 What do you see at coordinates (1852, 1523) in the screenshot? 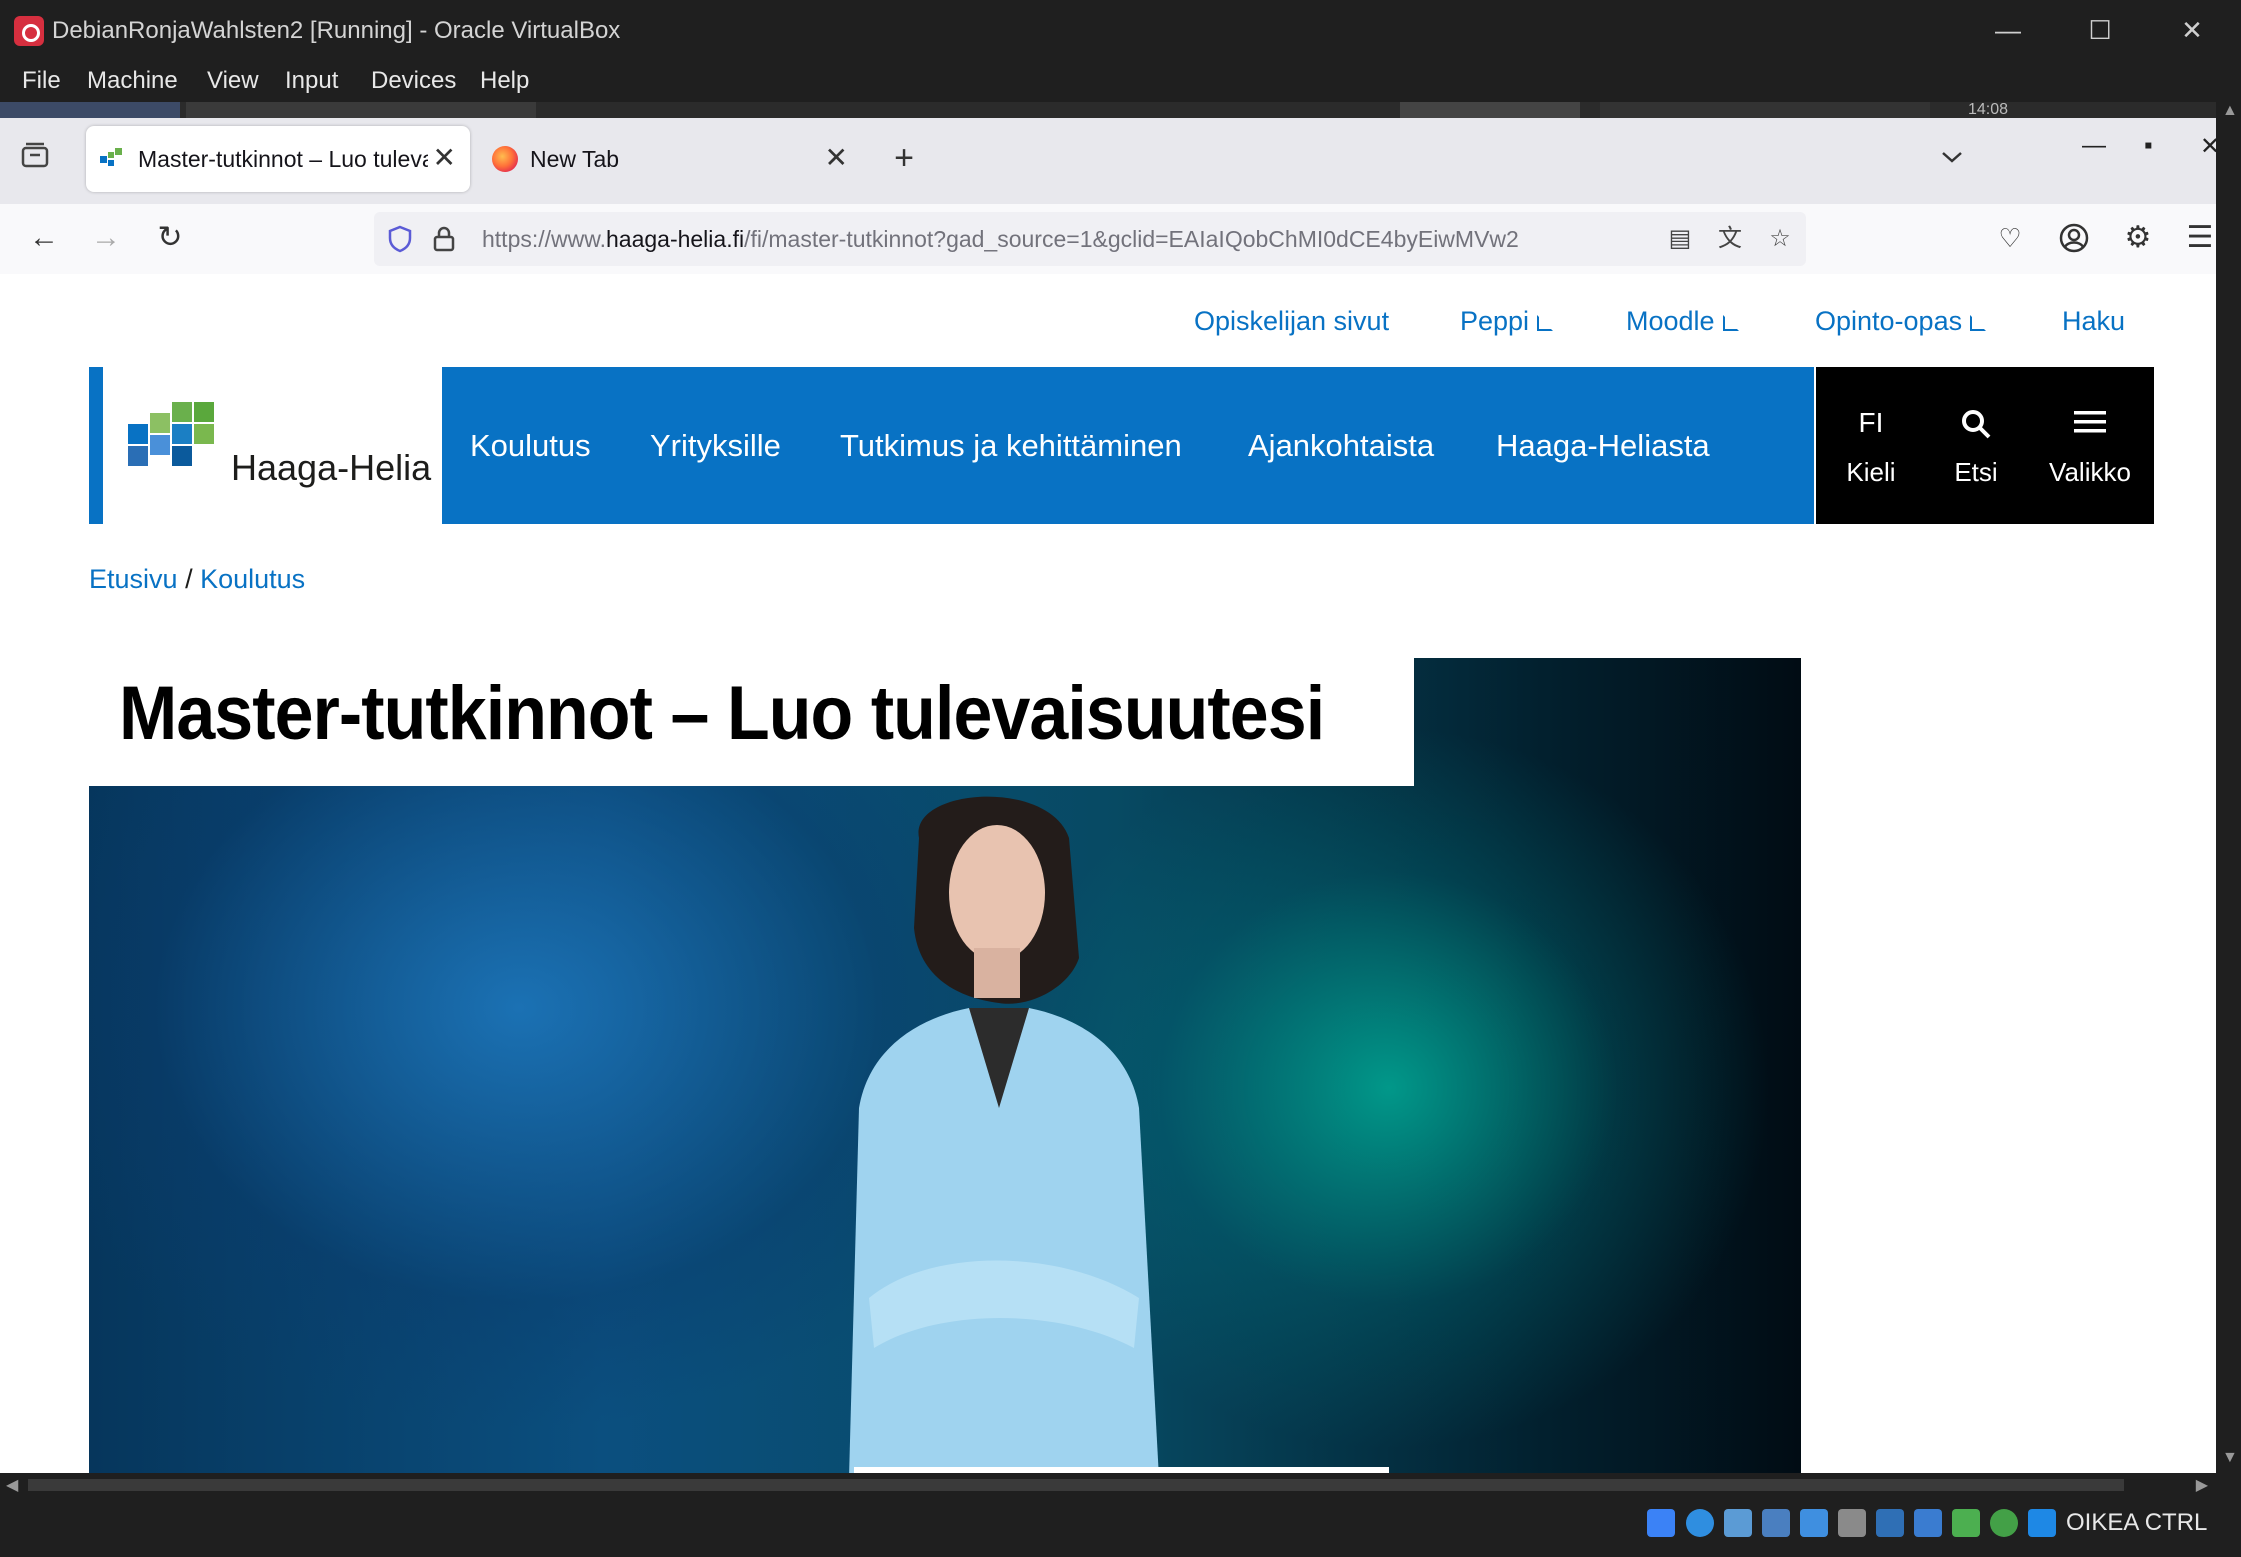
I see `shared-folders-icon` at bounding box center [1852, 1523].